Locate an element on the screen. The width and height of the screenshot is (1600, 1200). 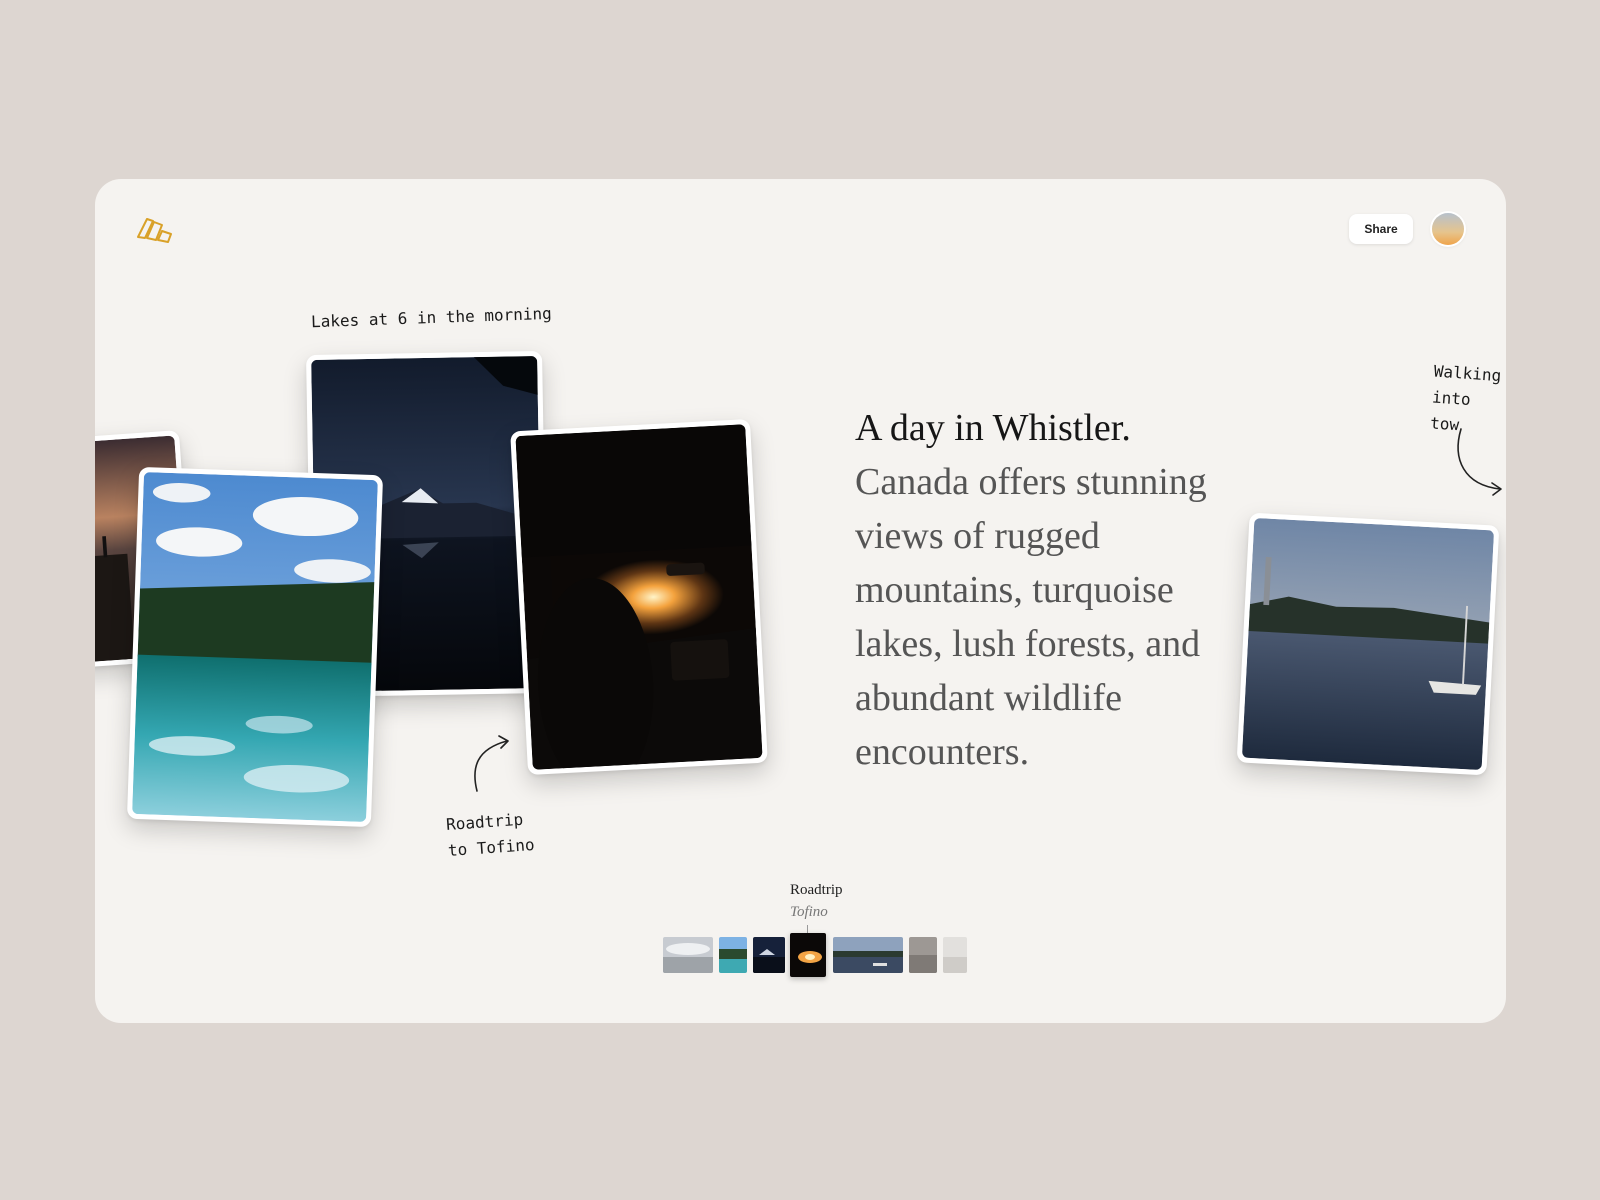
timeline-thumb-turquoise-lake is located at coordinates (733, 955).